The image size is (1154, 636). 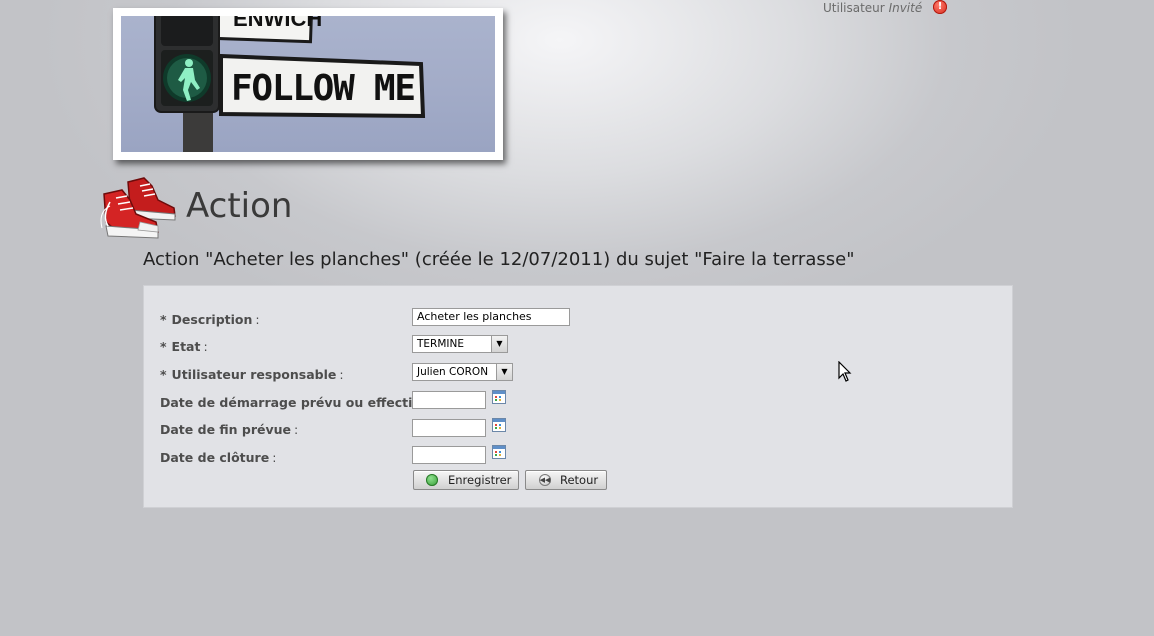 What do you see at coordinates (440, 344) in the screenshot?
I see `etat-selected-value: TERMINE` at bounding box center [440, 344].